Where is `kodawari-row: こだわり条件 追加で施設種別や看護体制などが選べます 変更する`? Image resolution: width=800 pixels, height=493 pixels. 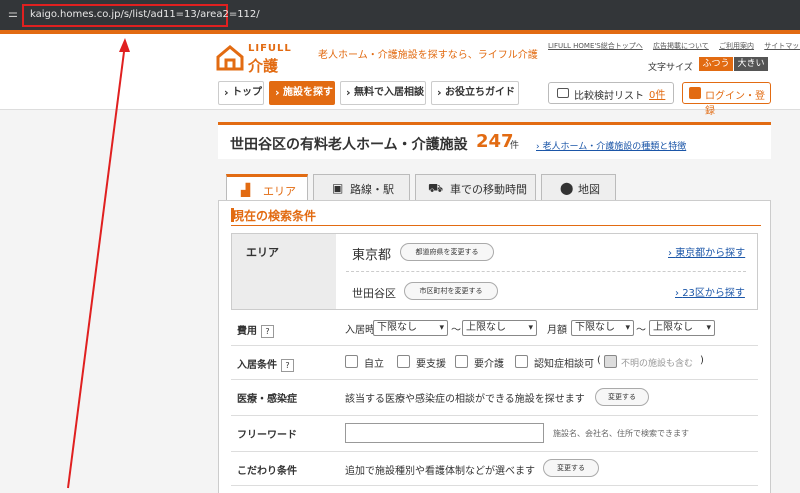 kodawari-row: こだわり条件 追加で施設種別や看護体制などが選べます 変更する is located at coordinates (494, 469).